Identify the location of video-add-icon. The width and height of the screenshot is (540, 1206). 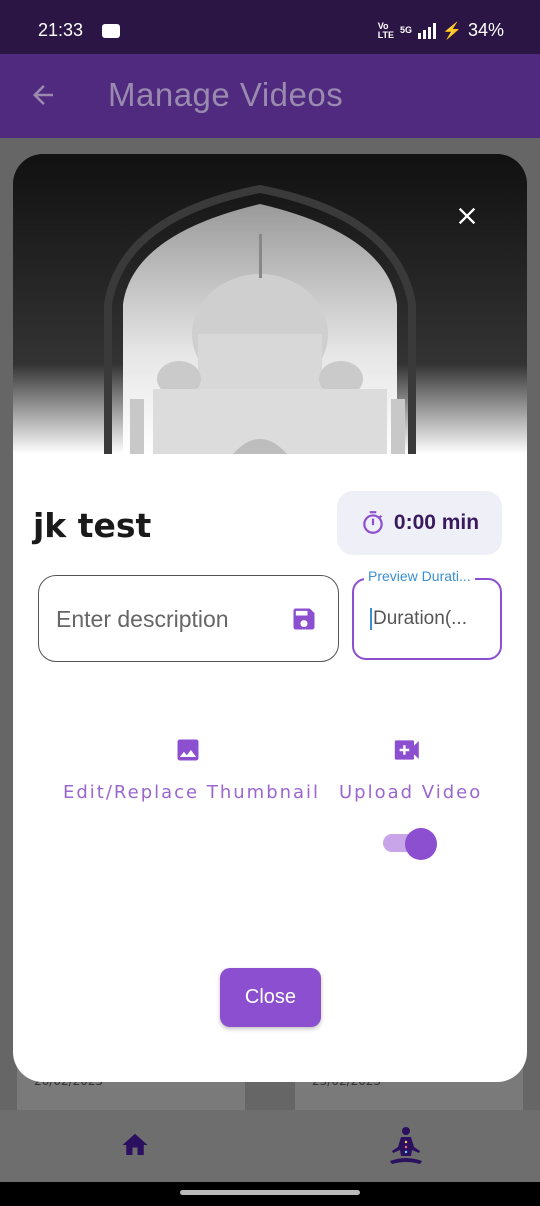
(408, 750).